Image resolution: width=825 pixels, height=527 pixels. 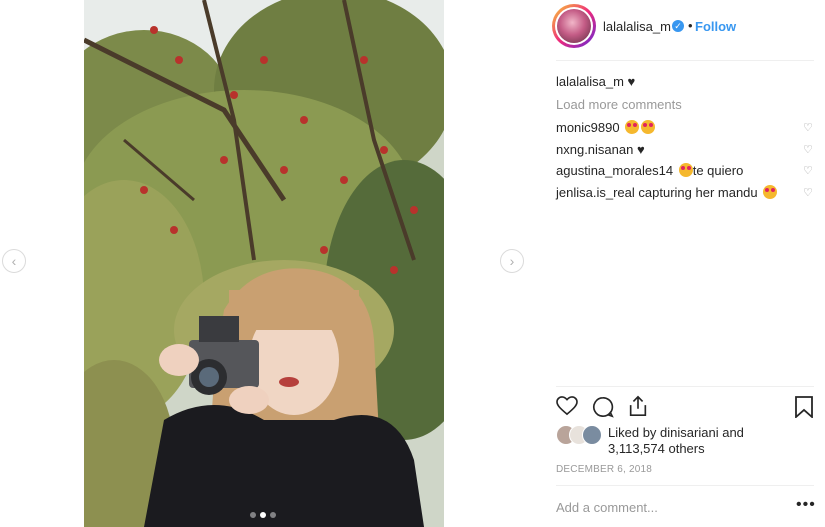 I want to click on likes-and: and, so click(x=733, y=432).